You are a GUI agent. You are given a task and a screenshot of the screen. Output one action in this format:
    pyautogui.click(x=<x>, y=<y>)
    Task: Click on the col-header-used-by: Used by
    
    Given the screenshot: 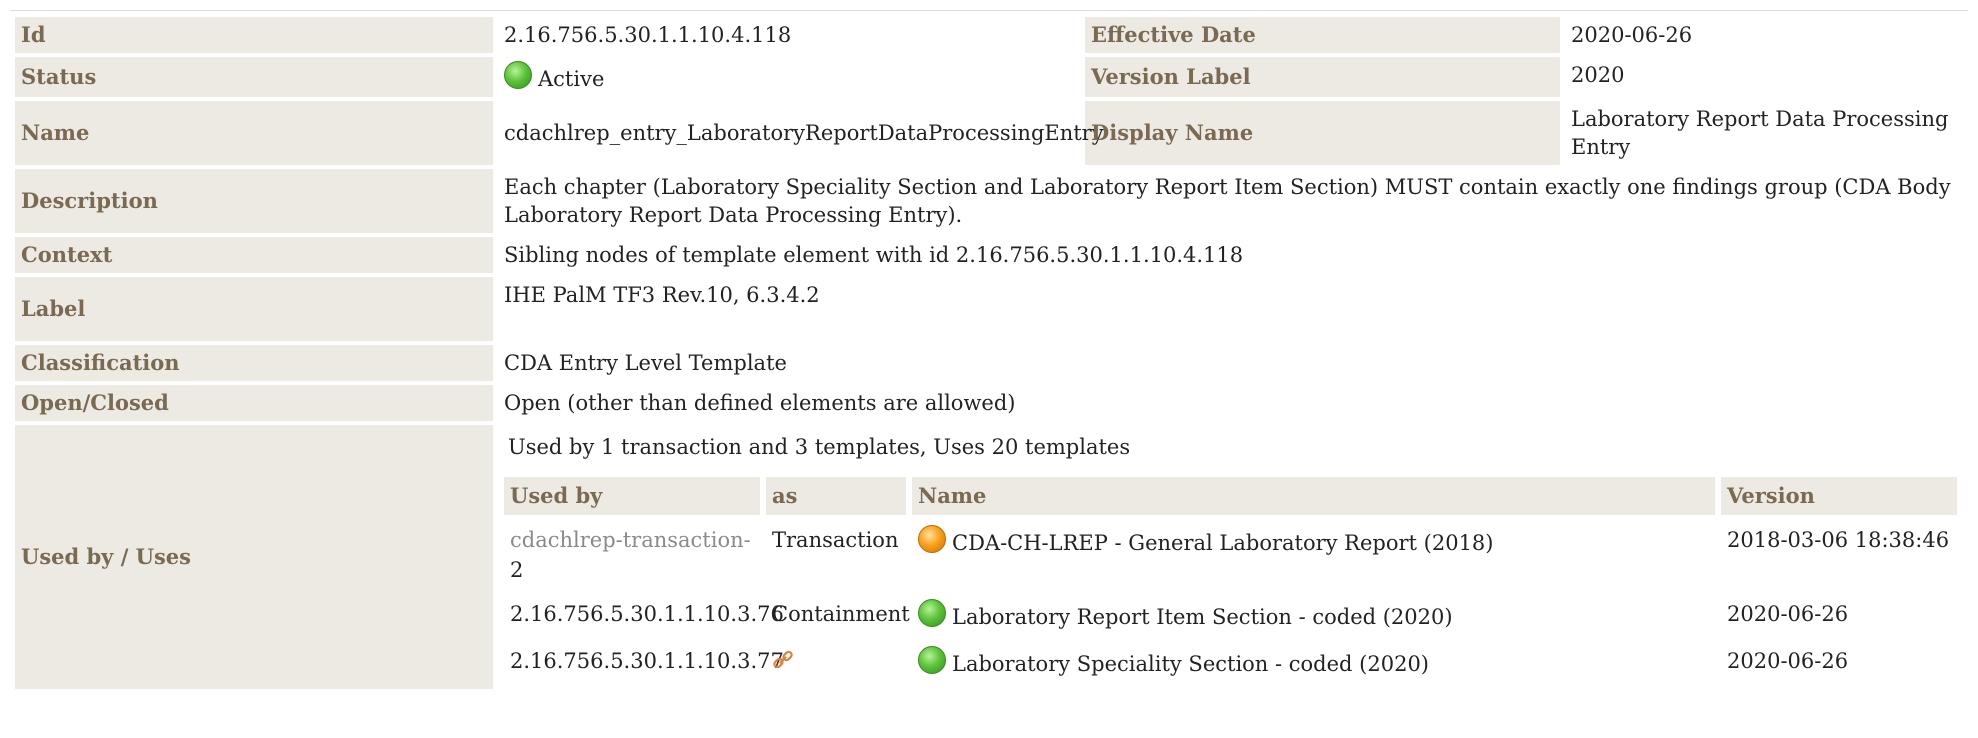 What is the action you would take?
    pyautogui.click(x=632, y=496)
    